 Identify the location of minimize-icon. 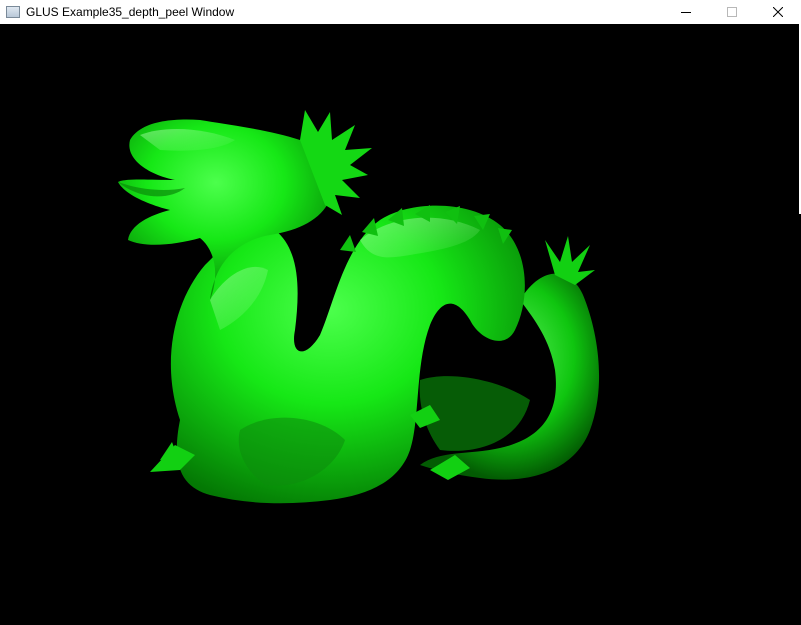
(686, 12).